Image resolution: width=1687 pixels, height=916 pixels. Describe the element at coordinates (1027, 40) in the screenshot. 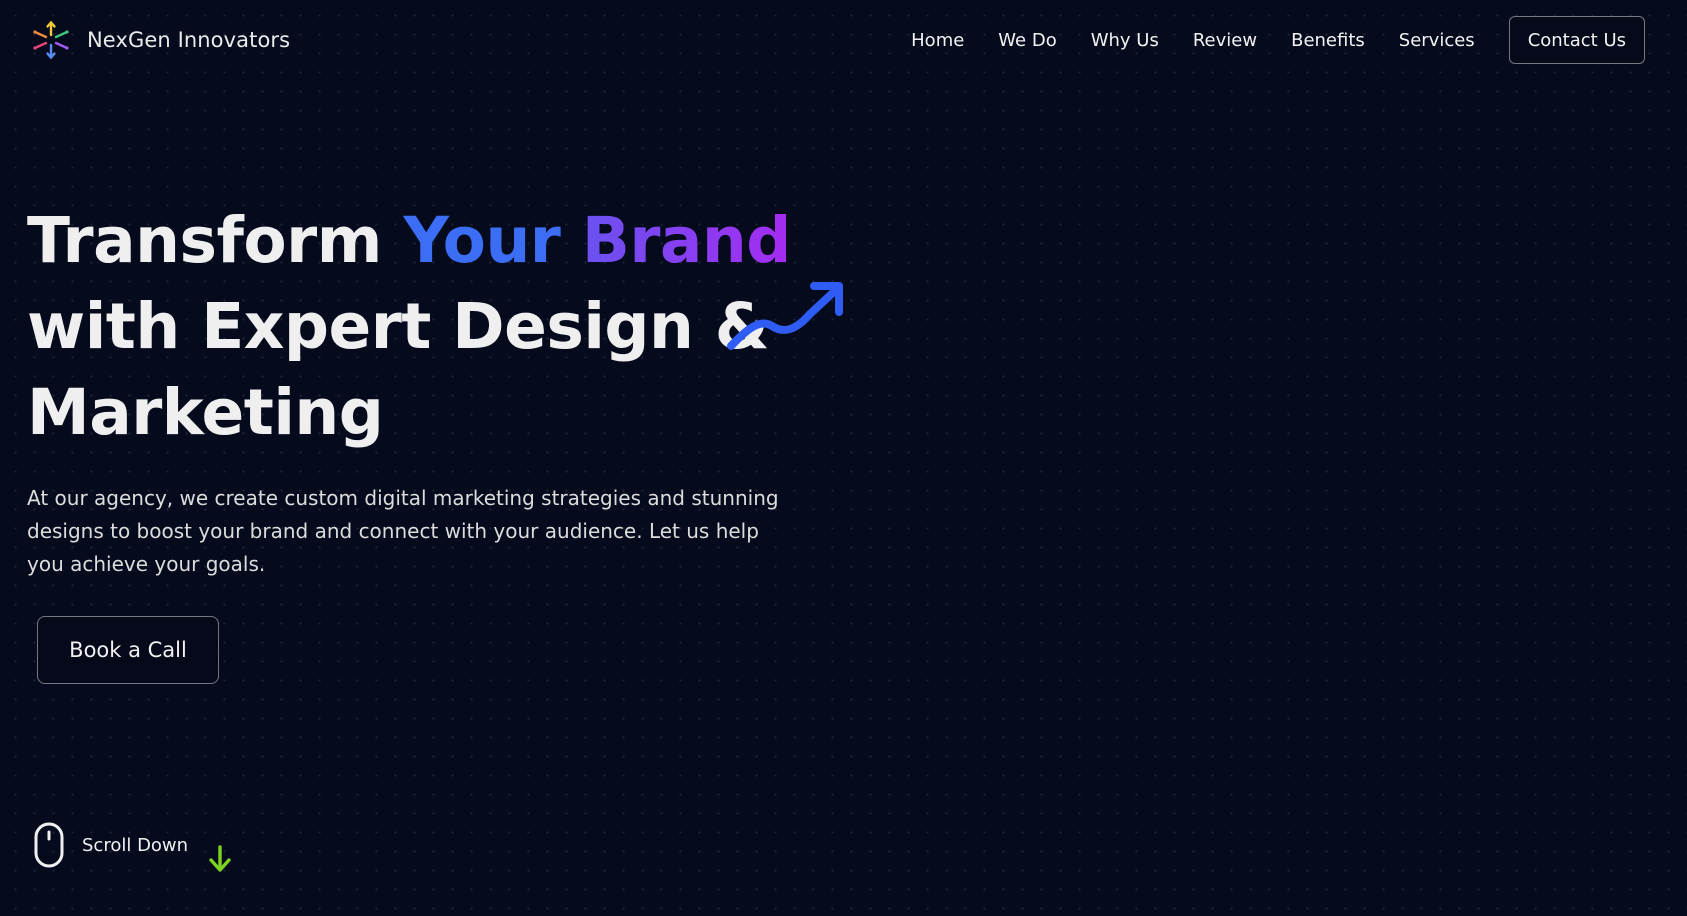

I see `nav-link-we-do: We Do` at that location.